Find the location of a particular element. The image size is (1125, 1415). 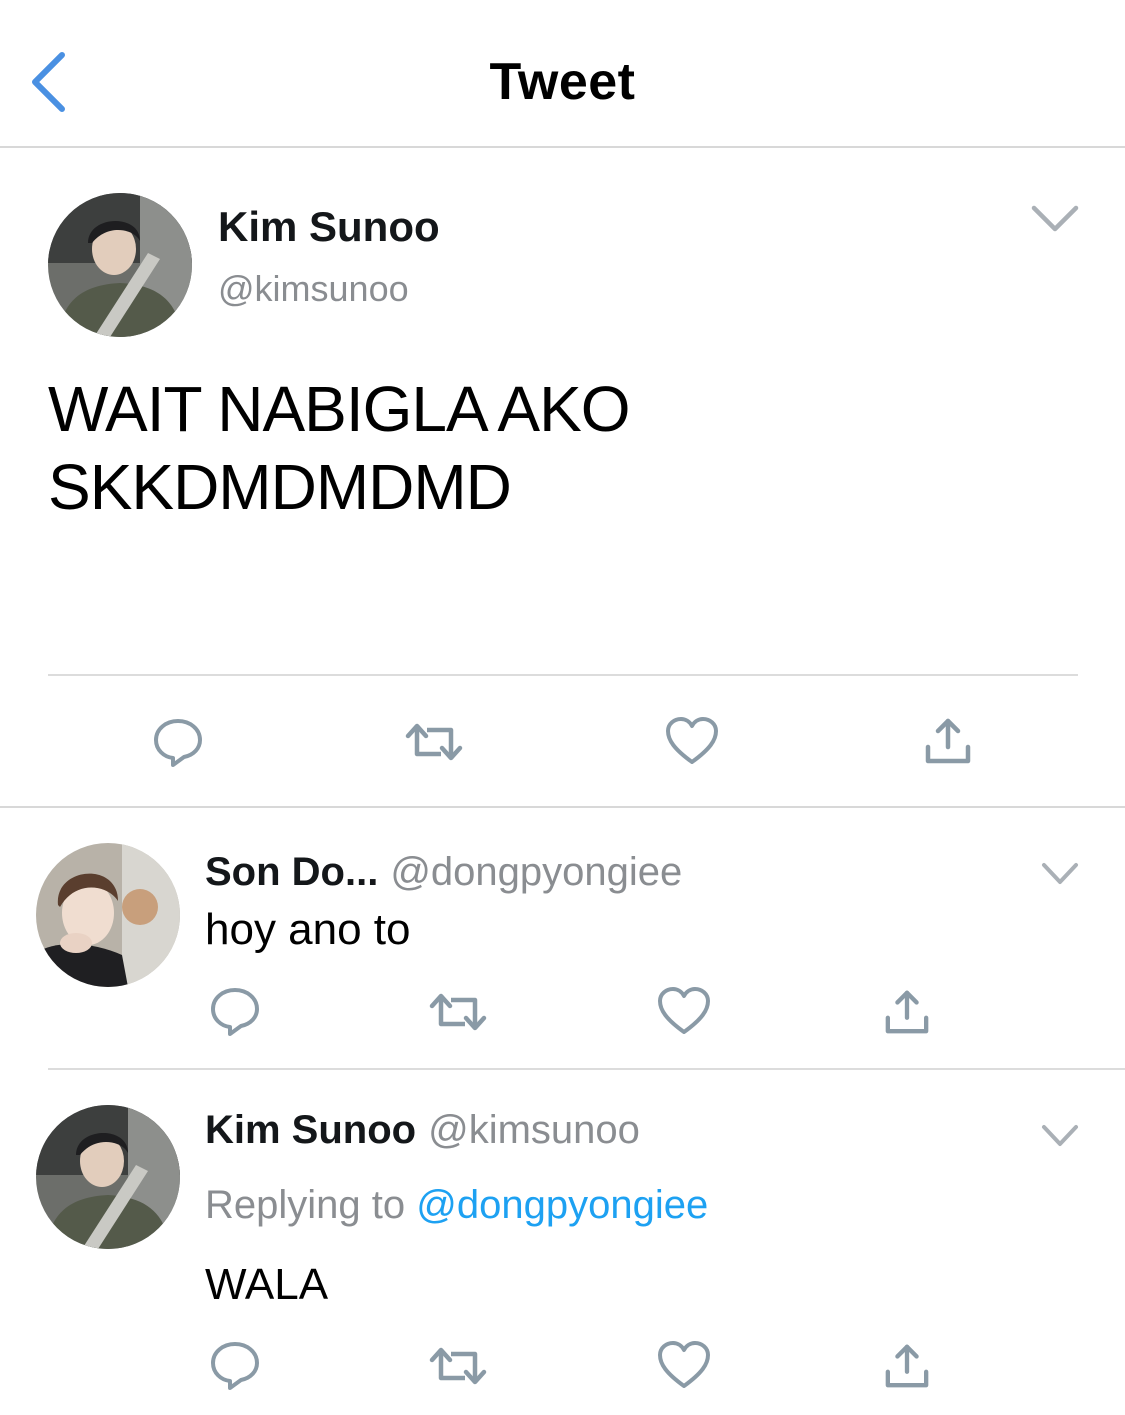

replying-to-link: @dongpyongiee is located at coordinates (562, 1205).